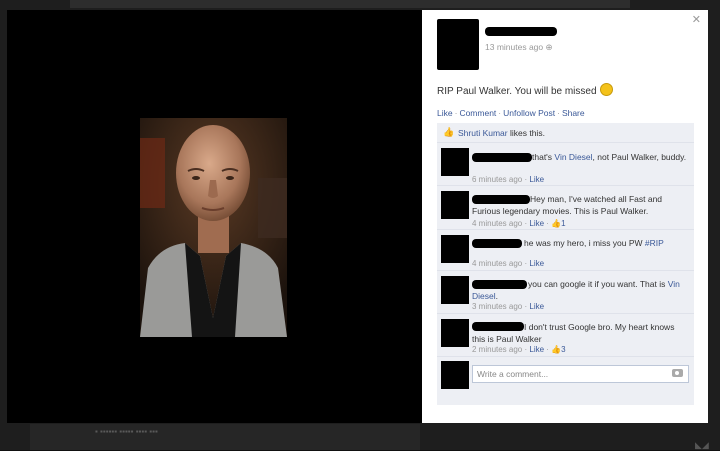  I want to click on poster-name-redacted, so click(521, 31).